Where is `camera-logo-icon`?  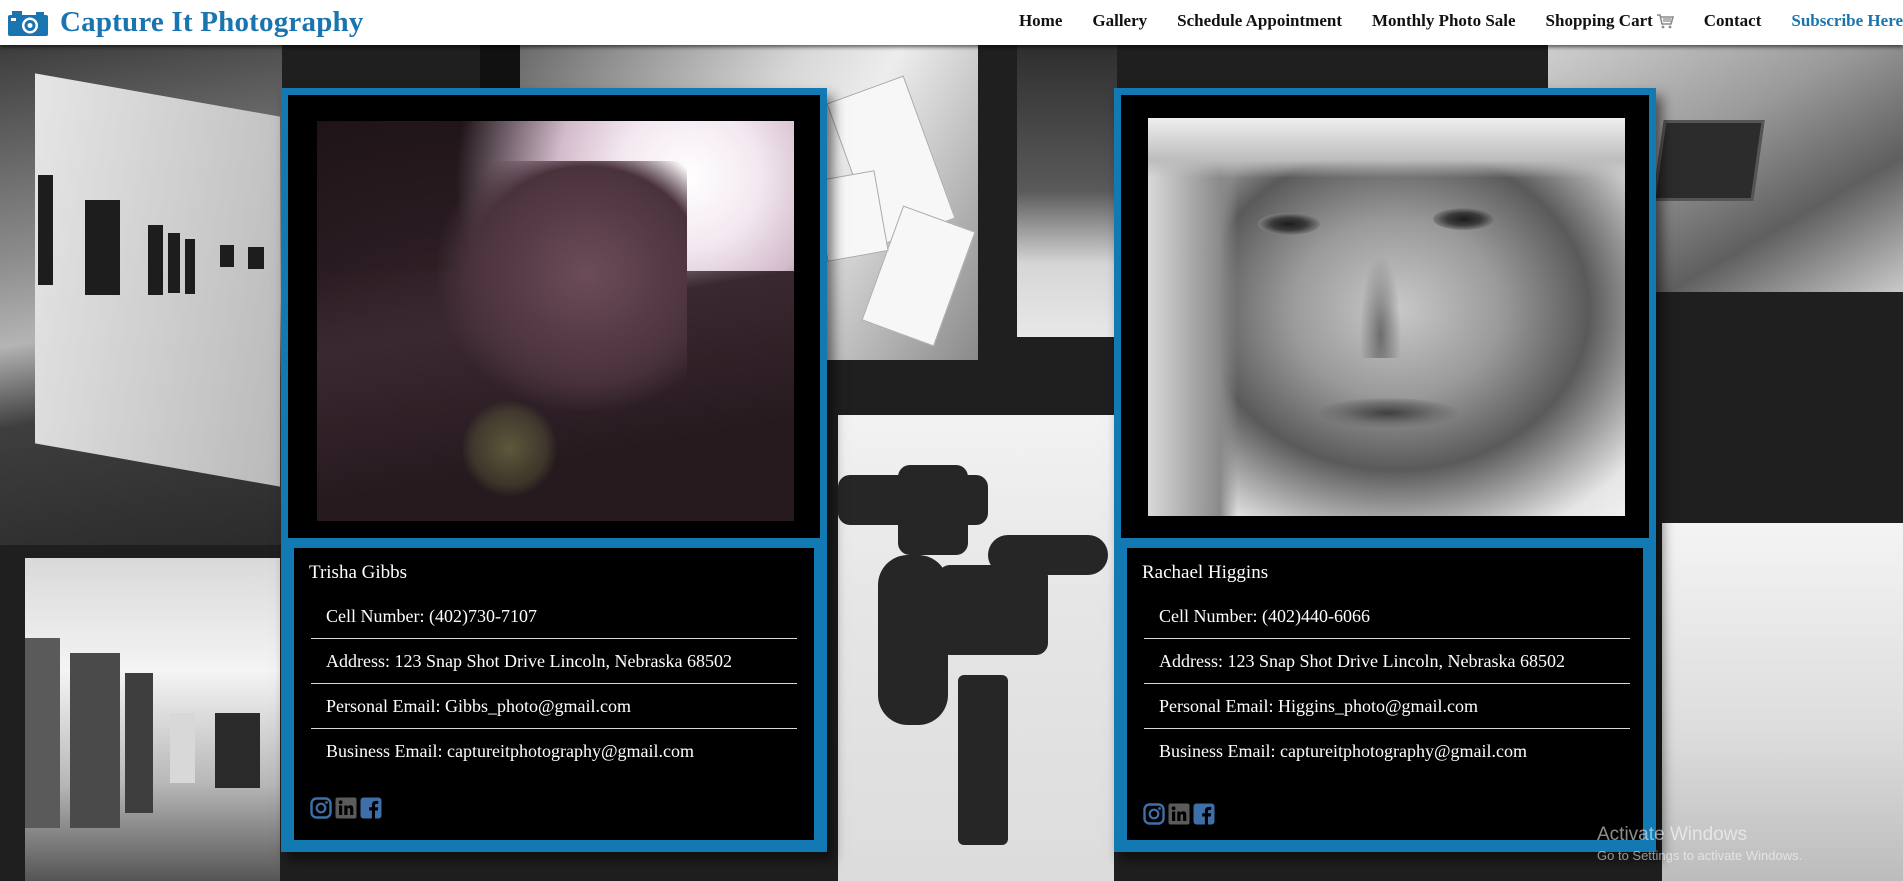 camera-logo-icon is located at coordinates (28, 23).